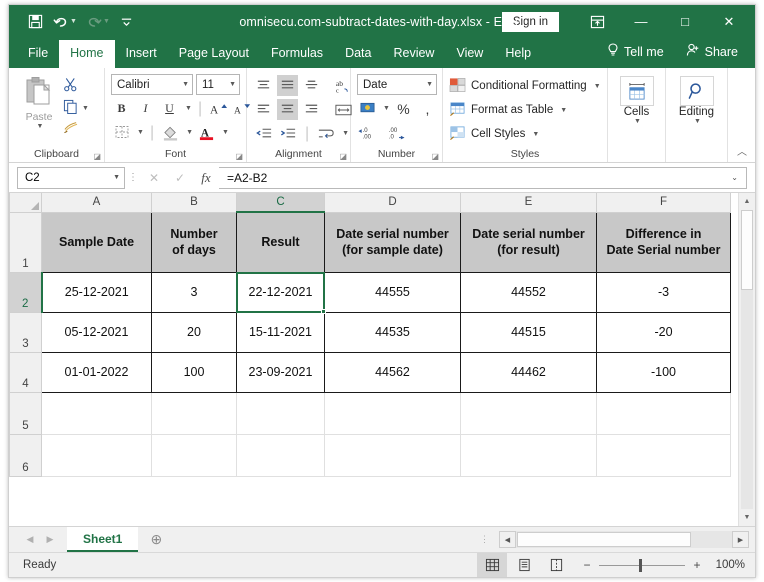 This screenshot has width=764, height=582. I want to click on cell-d6, so click(392, 455).